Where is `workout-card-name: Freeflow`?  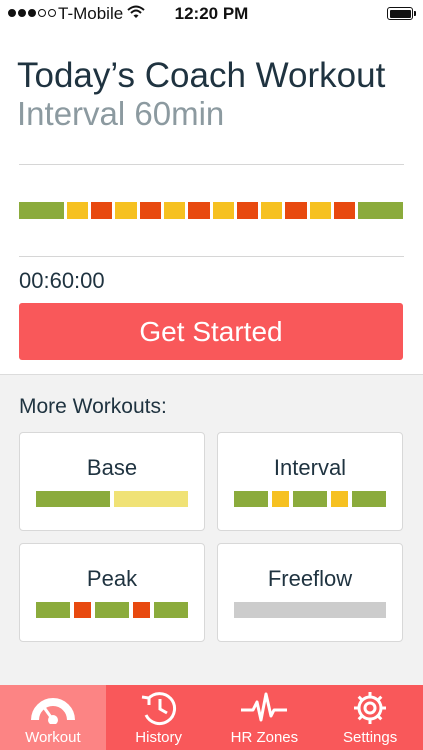 workout-card-name: Freeflow is located at coordinates (310, 578).